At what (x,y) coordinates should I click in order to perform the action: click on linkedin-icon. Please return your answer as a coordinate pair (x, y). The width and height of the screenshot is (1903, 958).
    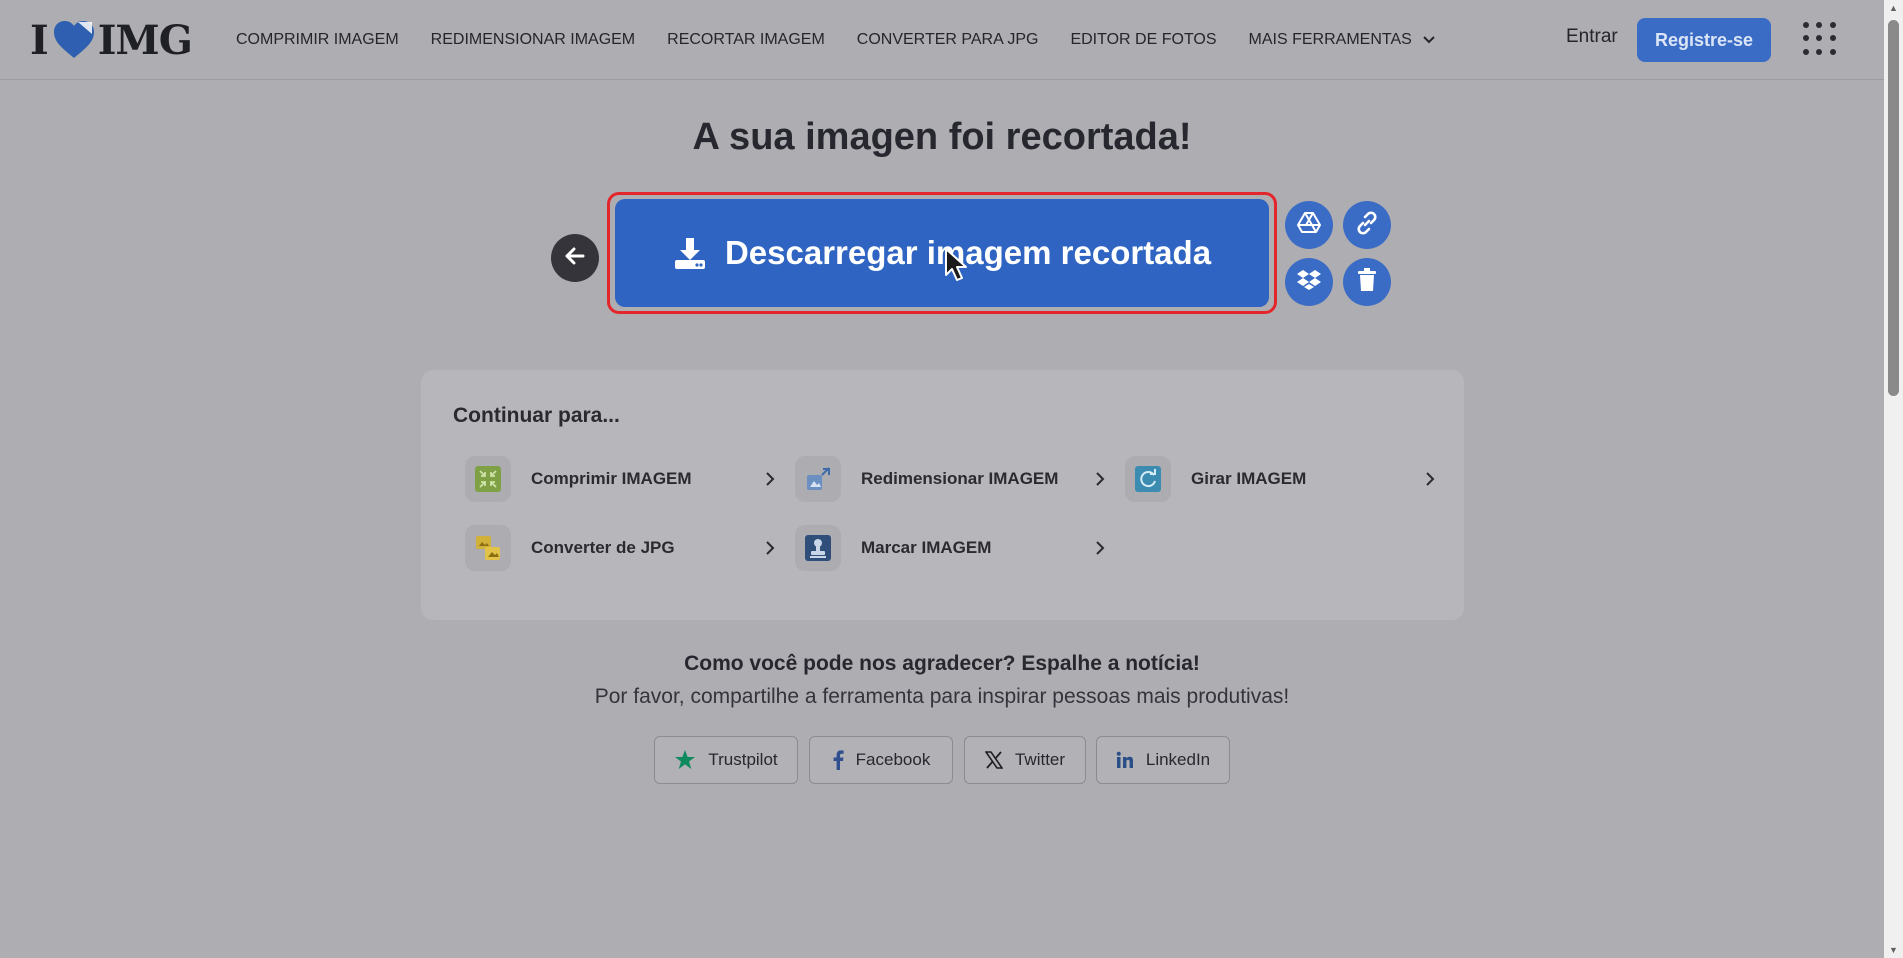
    Looking at the image, I should click on (1125, 760).